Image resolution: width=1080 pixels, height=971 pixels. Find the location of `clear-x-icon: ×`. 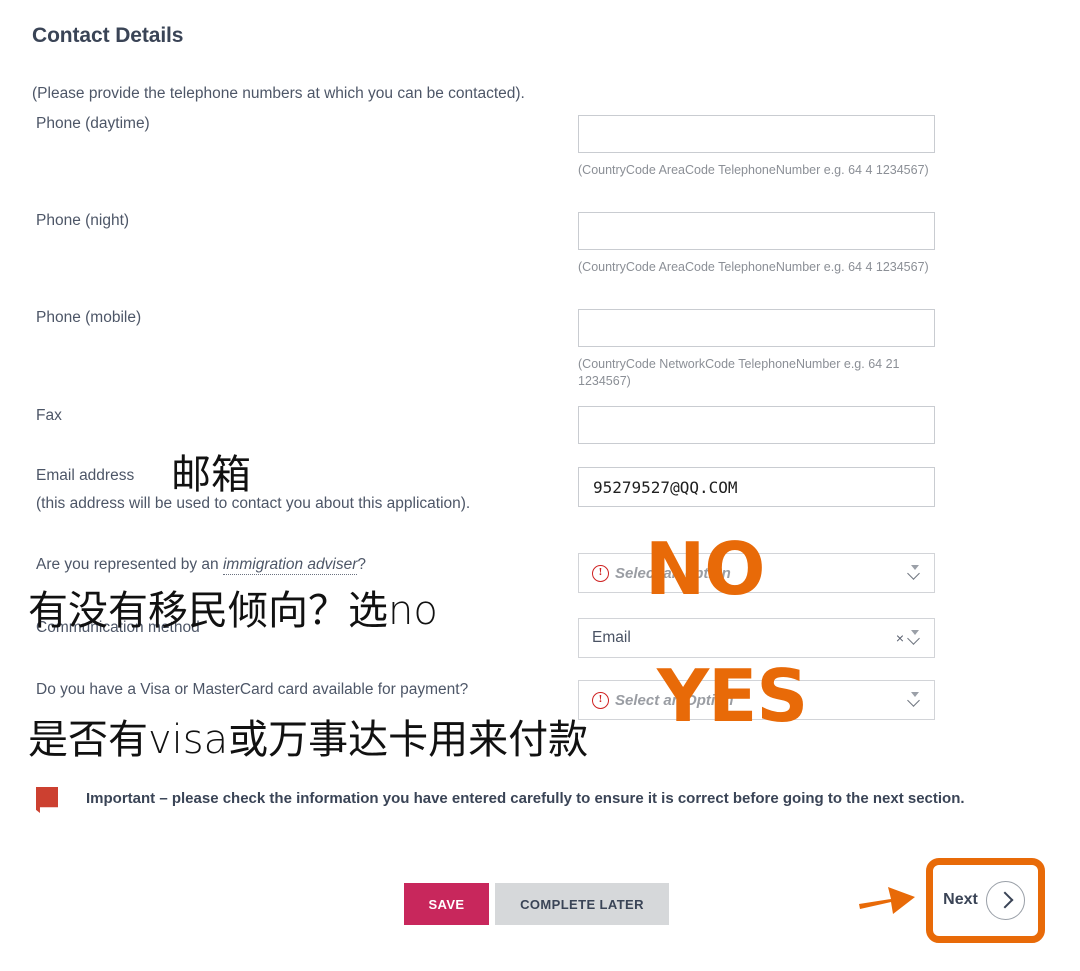

clear-x-icon: × is located at coordinates (900, 638).